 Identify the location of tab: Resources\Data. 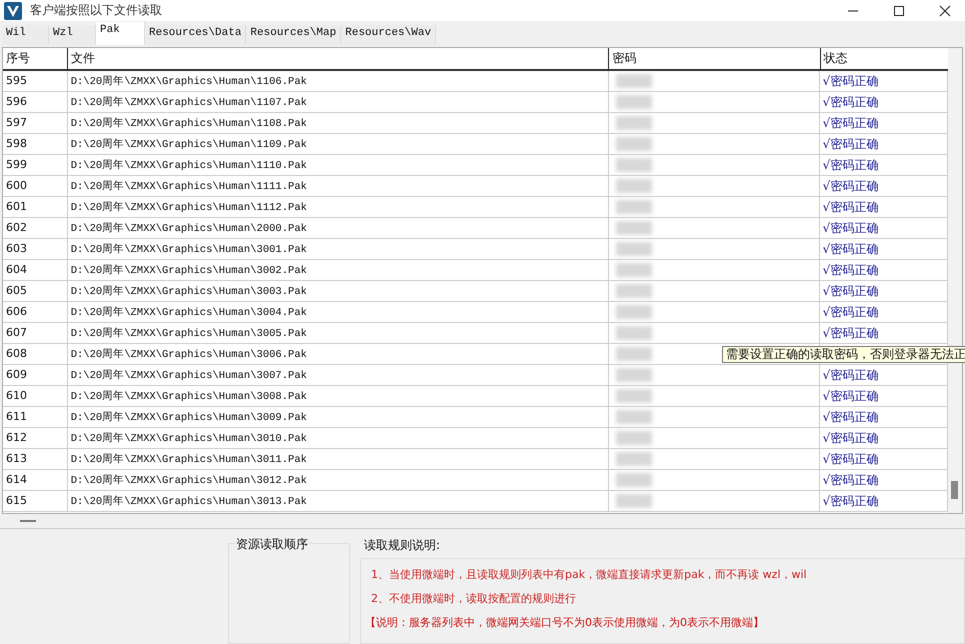
(195, 35).